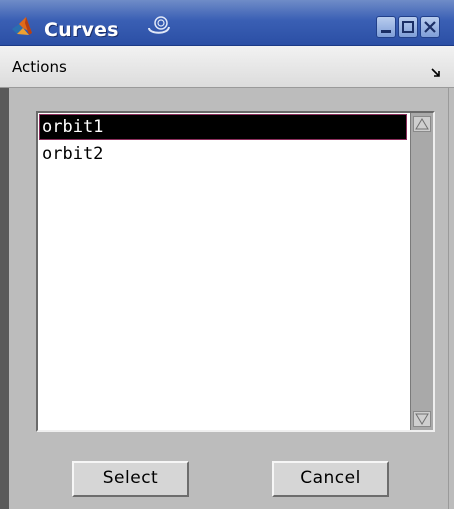 This screenshot has height=509, width=454. What do you see at coordinates (386, 31) in the screenshot?
I see `minimize-icon` at bounding box center [386, 31].